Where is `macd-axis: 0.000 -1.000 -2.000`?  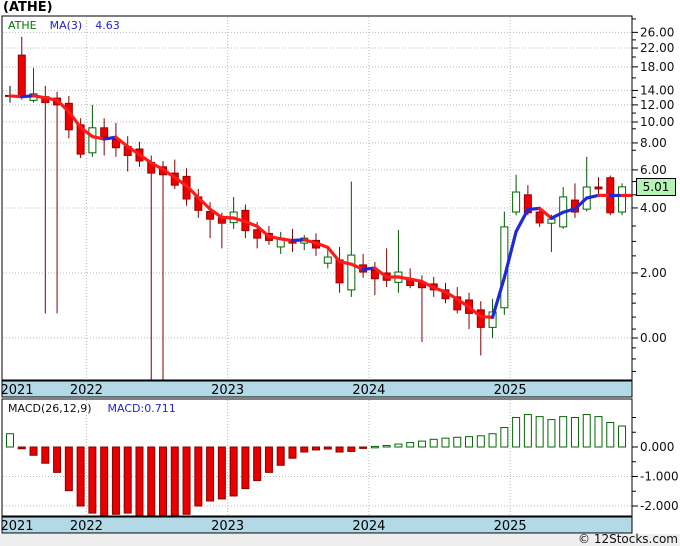
macd-axis: 0.000 -1.000 -2.000 is located at coordinates (655, 465).